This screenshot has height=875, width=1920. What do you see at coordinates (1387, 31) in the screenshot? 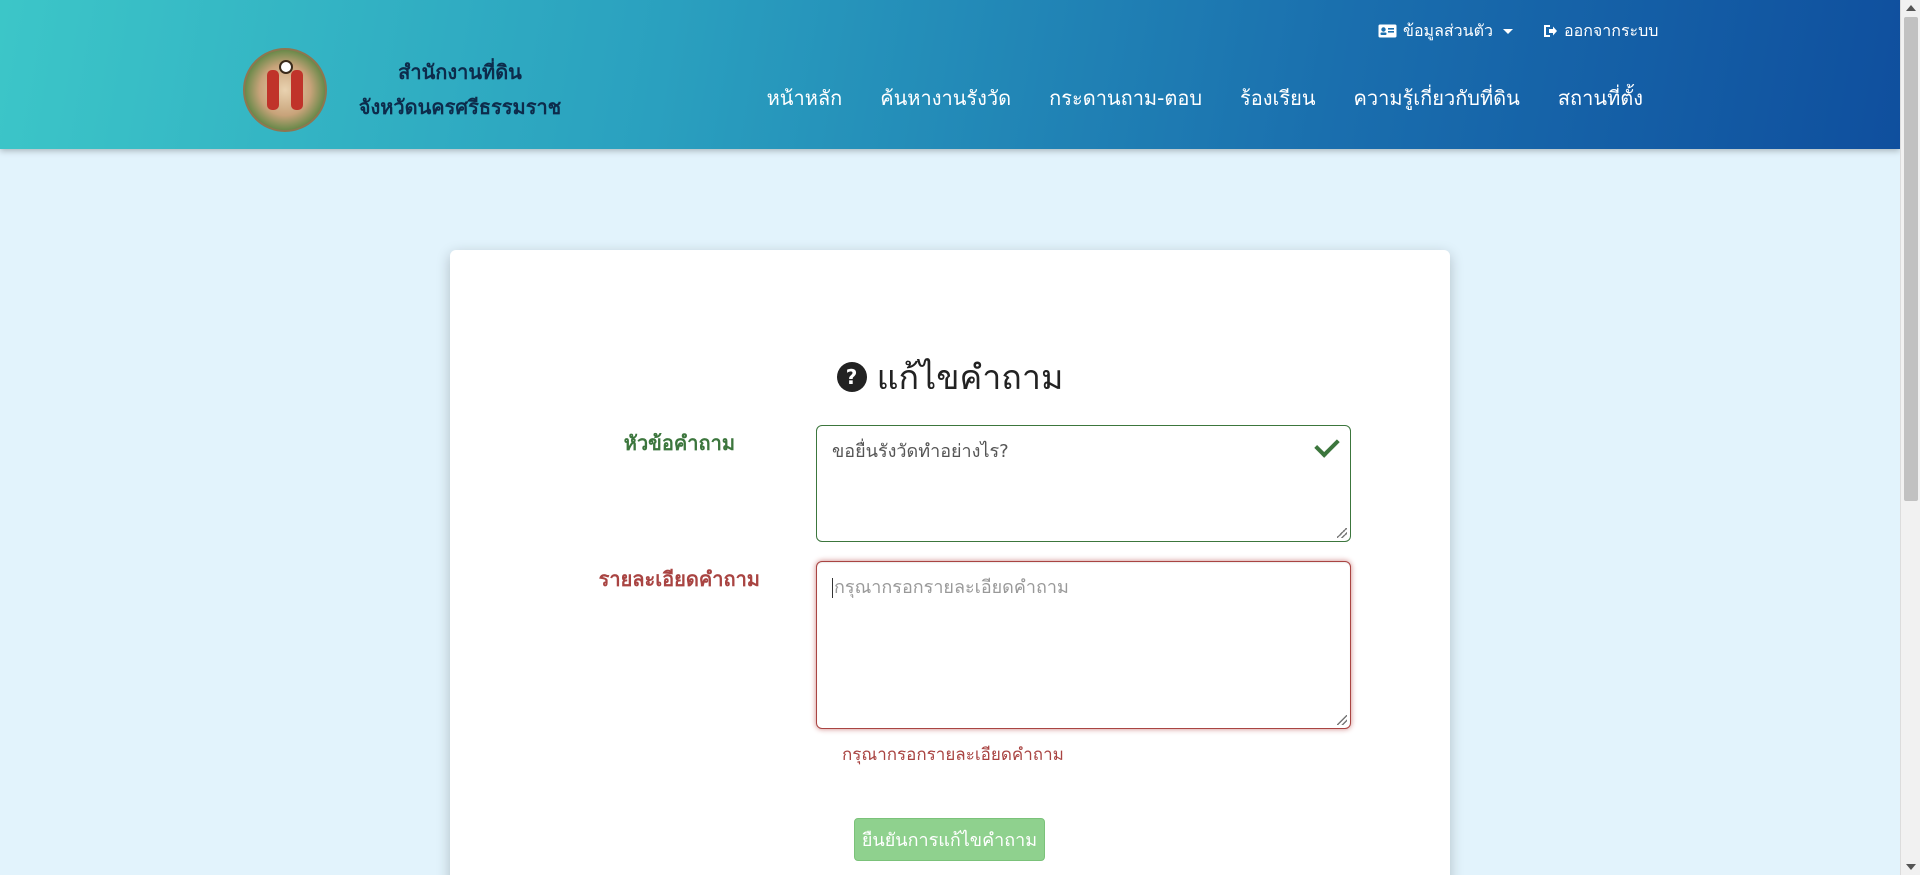
I see `id-card-icon` at bounding box center [1387, 31].